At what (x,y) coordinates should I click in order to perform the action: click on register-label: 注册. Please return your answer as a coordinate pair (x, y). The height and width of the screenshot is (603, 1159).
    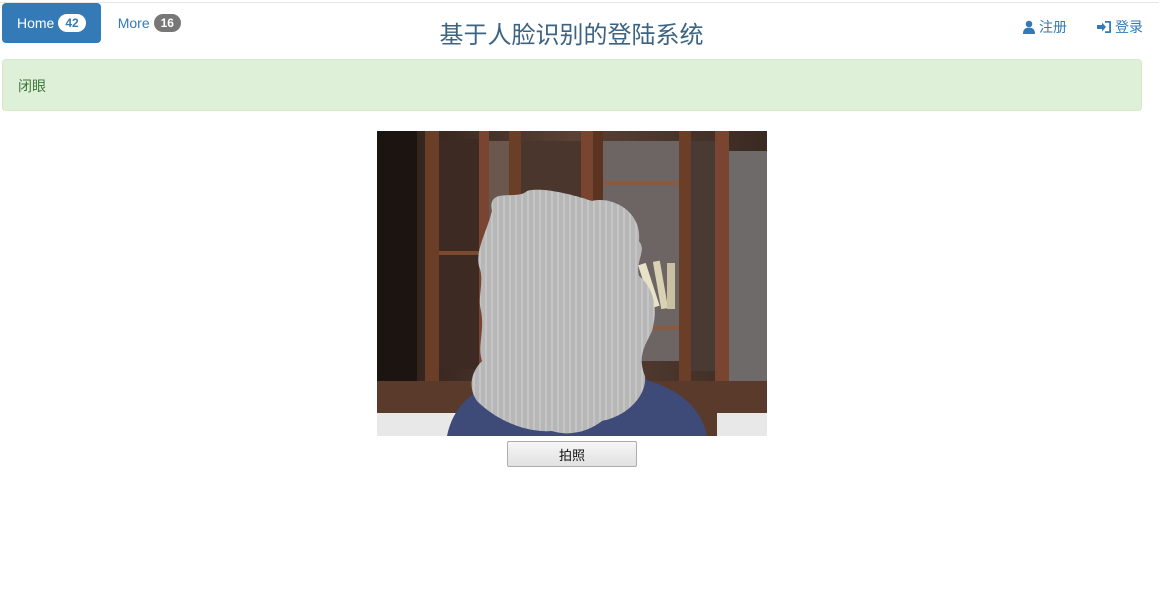
    Looking at the image, I should click on (1053, 27).